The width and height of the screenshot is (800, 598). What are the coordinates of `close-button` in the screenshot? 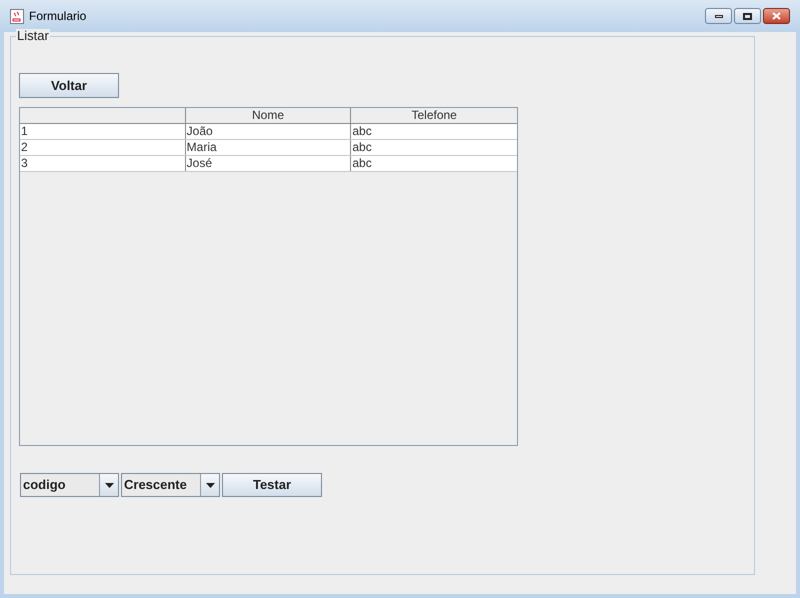 It's located at (776, 16).